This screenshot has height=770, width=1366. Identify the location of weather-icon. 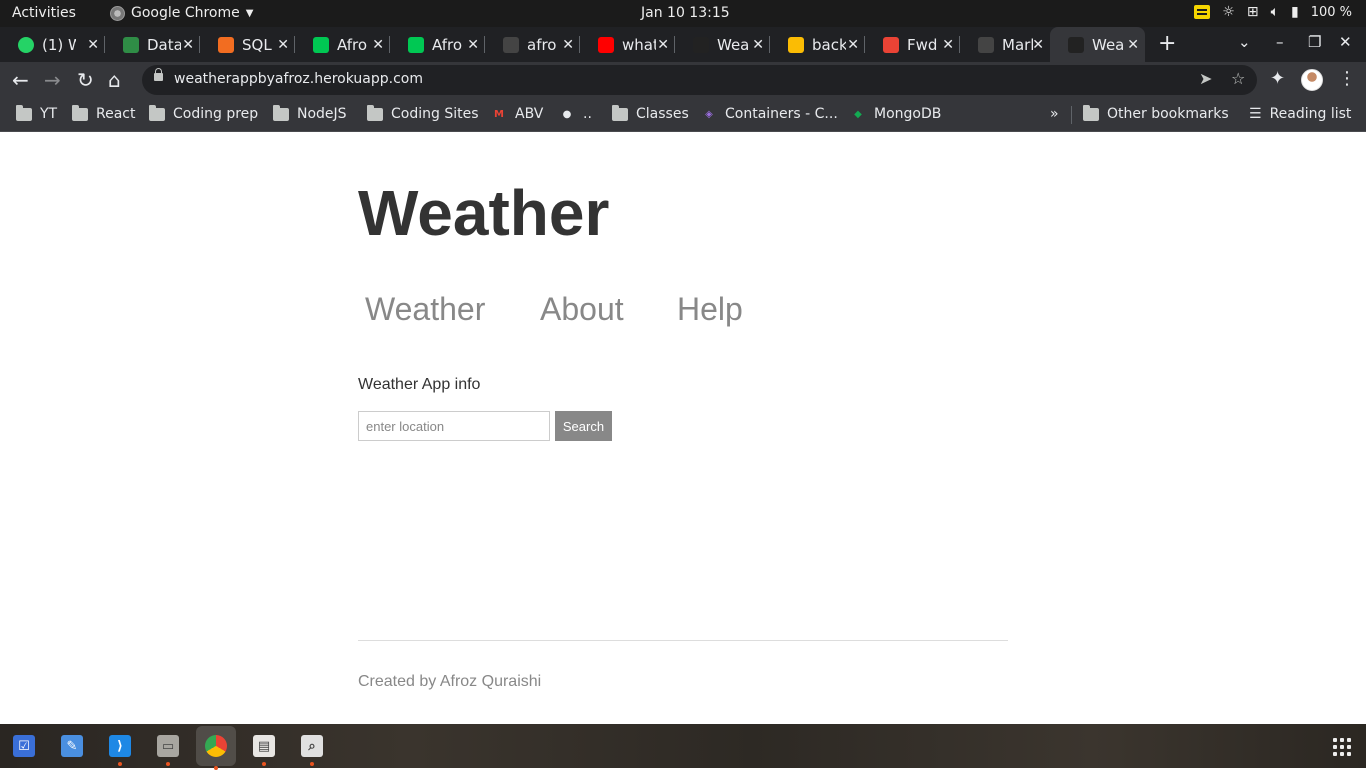
(1076, 44).